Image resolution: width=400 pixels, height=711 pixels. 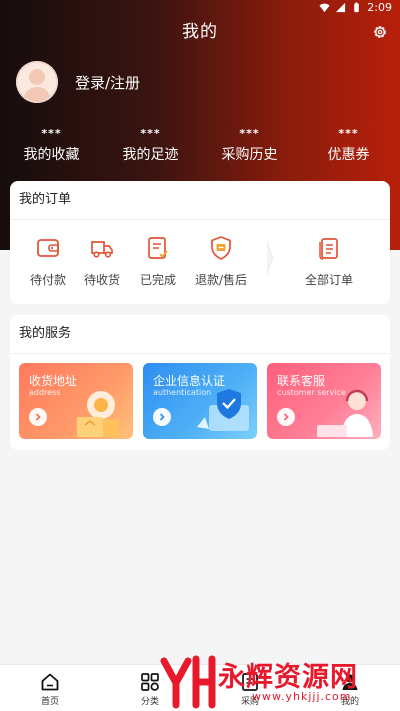 I want to click on verified-shield-illustration-icon, so click(x=223, y=410).